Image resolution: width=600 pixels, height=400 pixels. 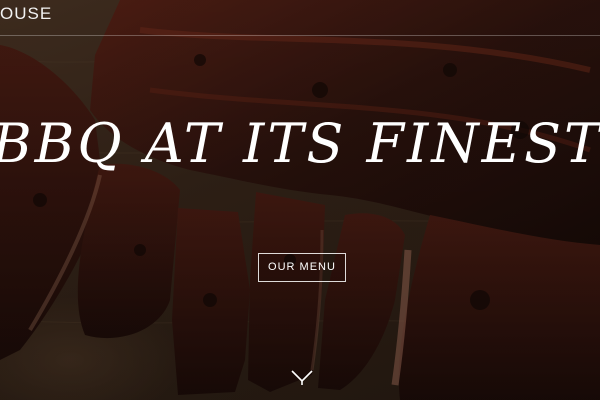 I want to click on our-menu-button: OUR MENU, so click(x=302, y=267).